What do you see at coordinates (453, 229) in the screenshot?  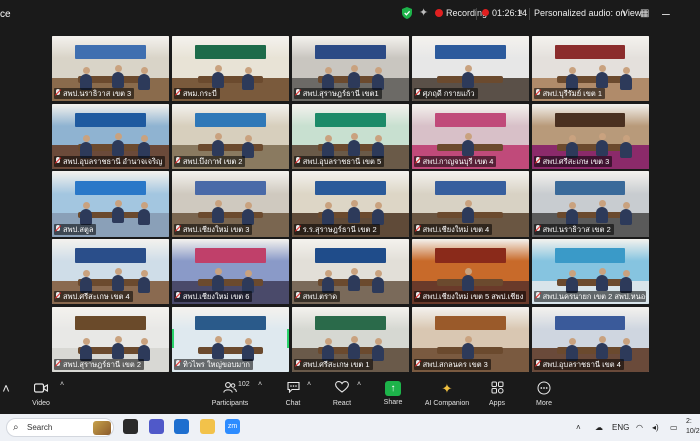 I see `participant-name-label: สพป.เชียงใหม่ เขต 4` at bounding box center [453, 229].